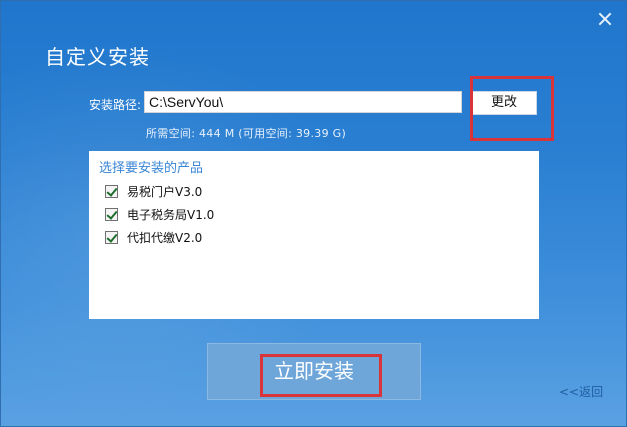 Image resolution: width=627 pixels, height=427 pixels. I want to click on back-link: <<返回, so click(581, 391).